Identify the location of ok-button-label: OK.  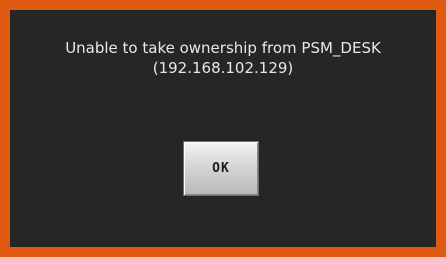
(221, 168).